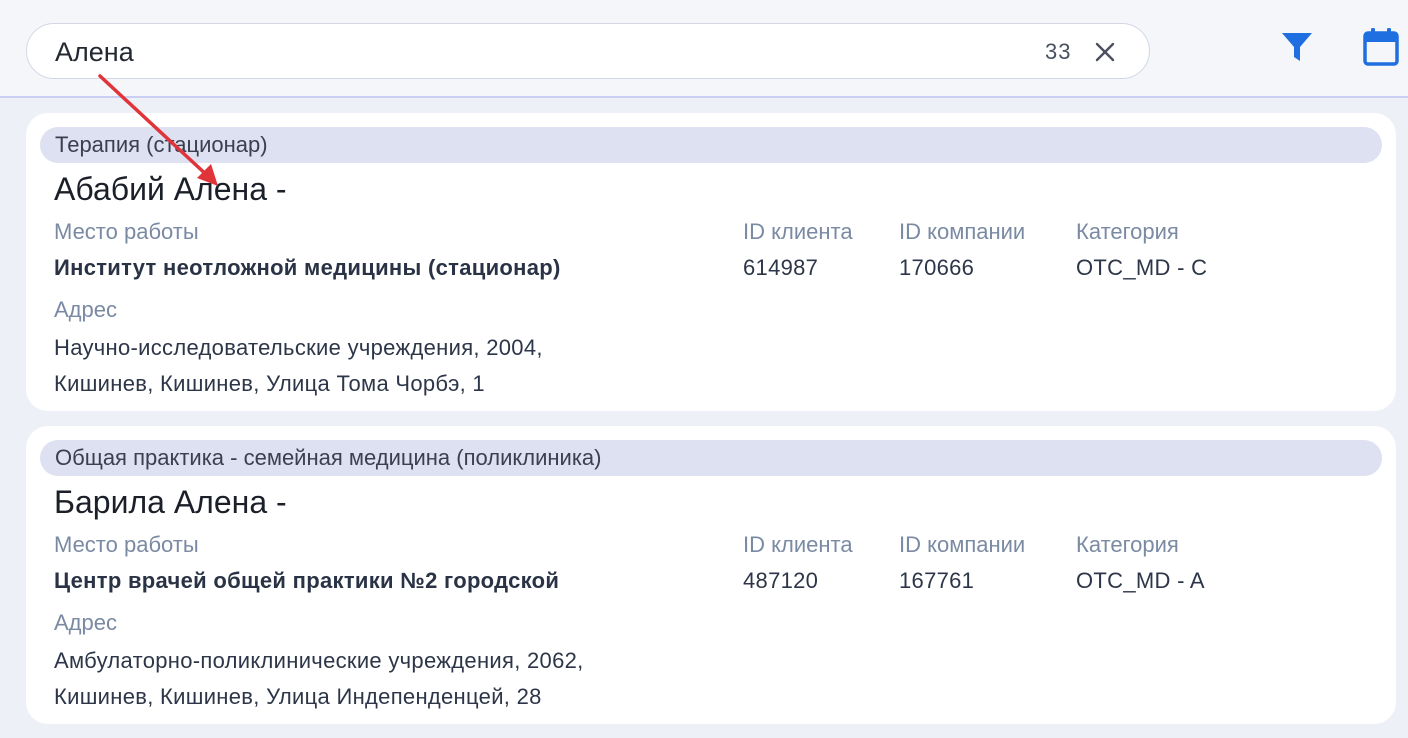 Image resolution: width=1408 pixels, height=738 pixels. What do you see at coordinates (269, 383) in the screenshot?
I see `address-line: Кишинев, Кишинев, Улица Тома Чорбэ, 1` at bounding box center [269, 383].